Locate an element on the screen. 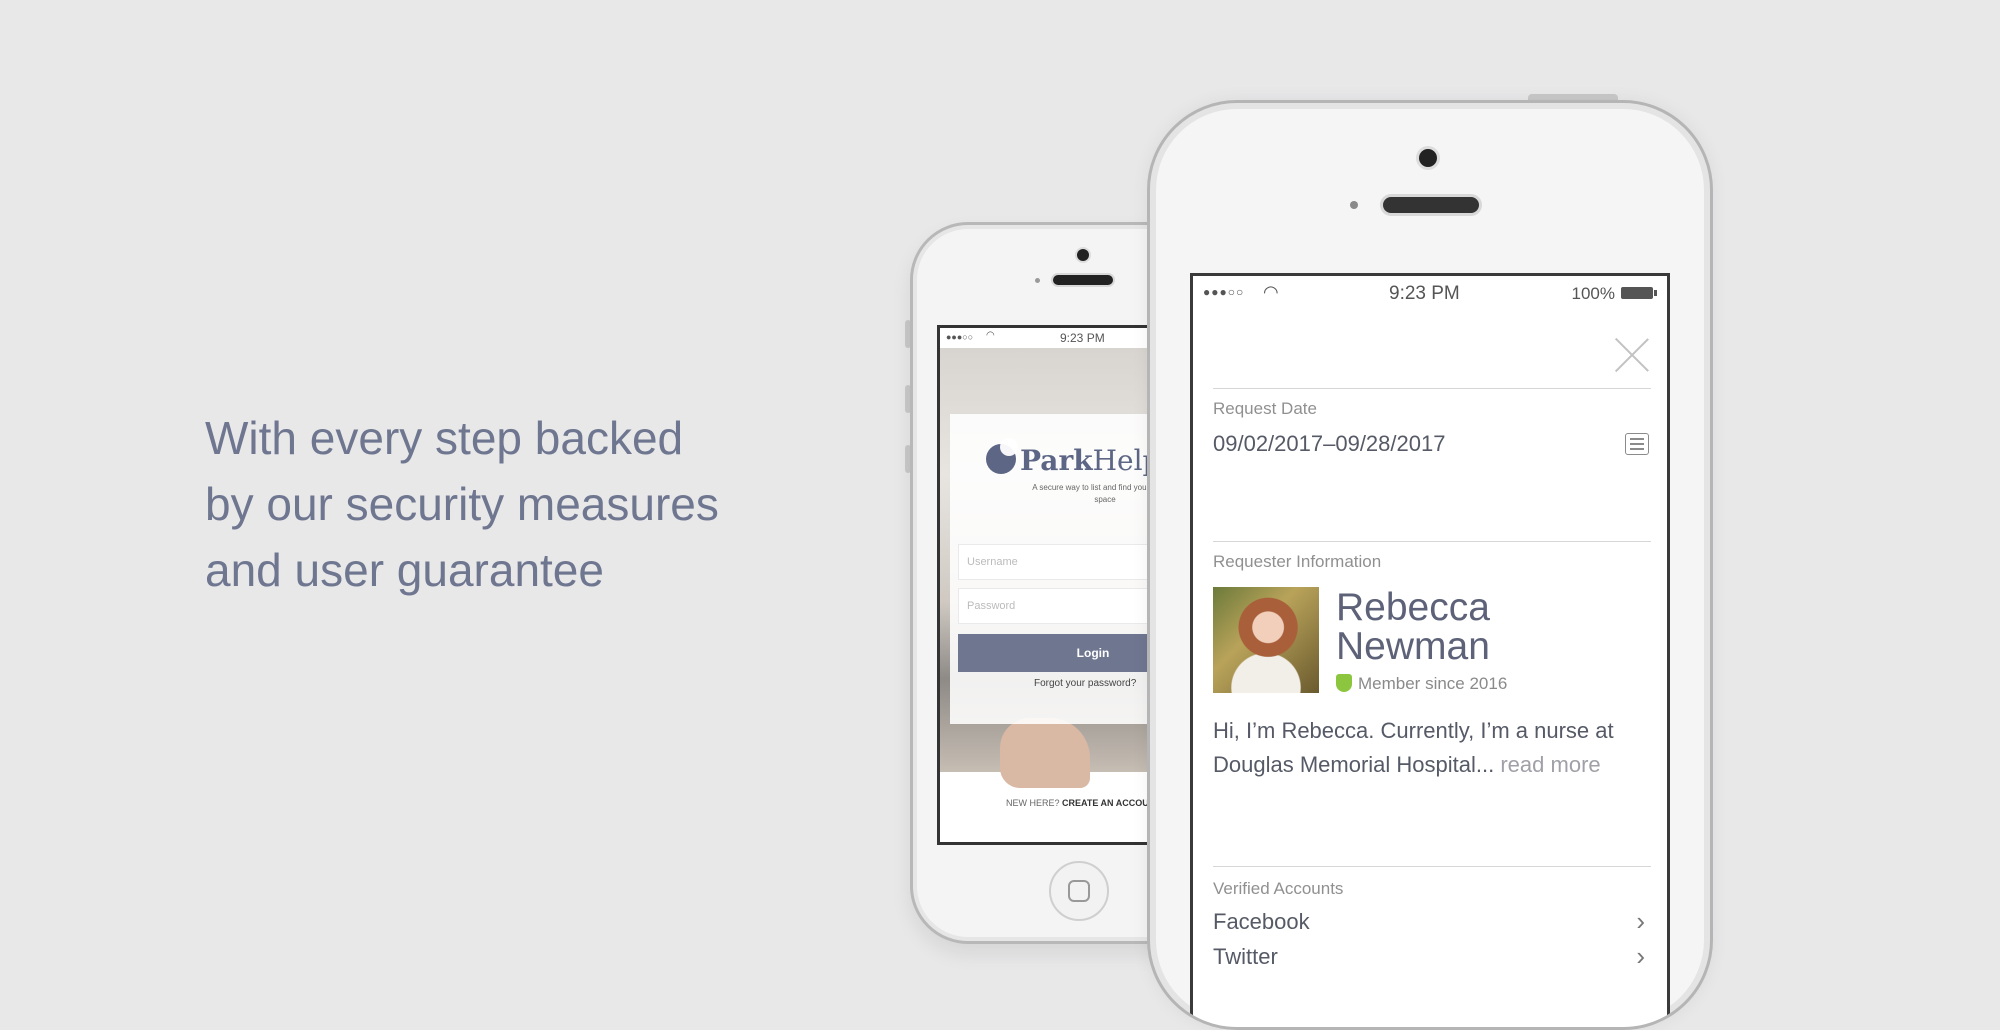 The height and width of the screenshot is (1030, 2000). tagline-line: and user guarantee is located at coordinates (404, 570).